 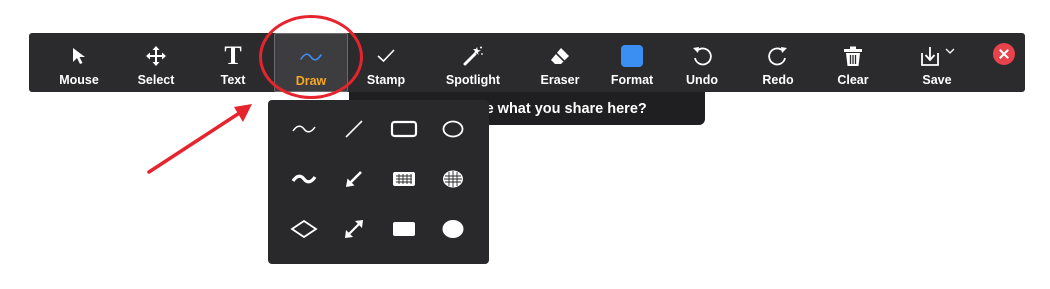 I want to click on text-icon: T, so click(x=233, y=55).